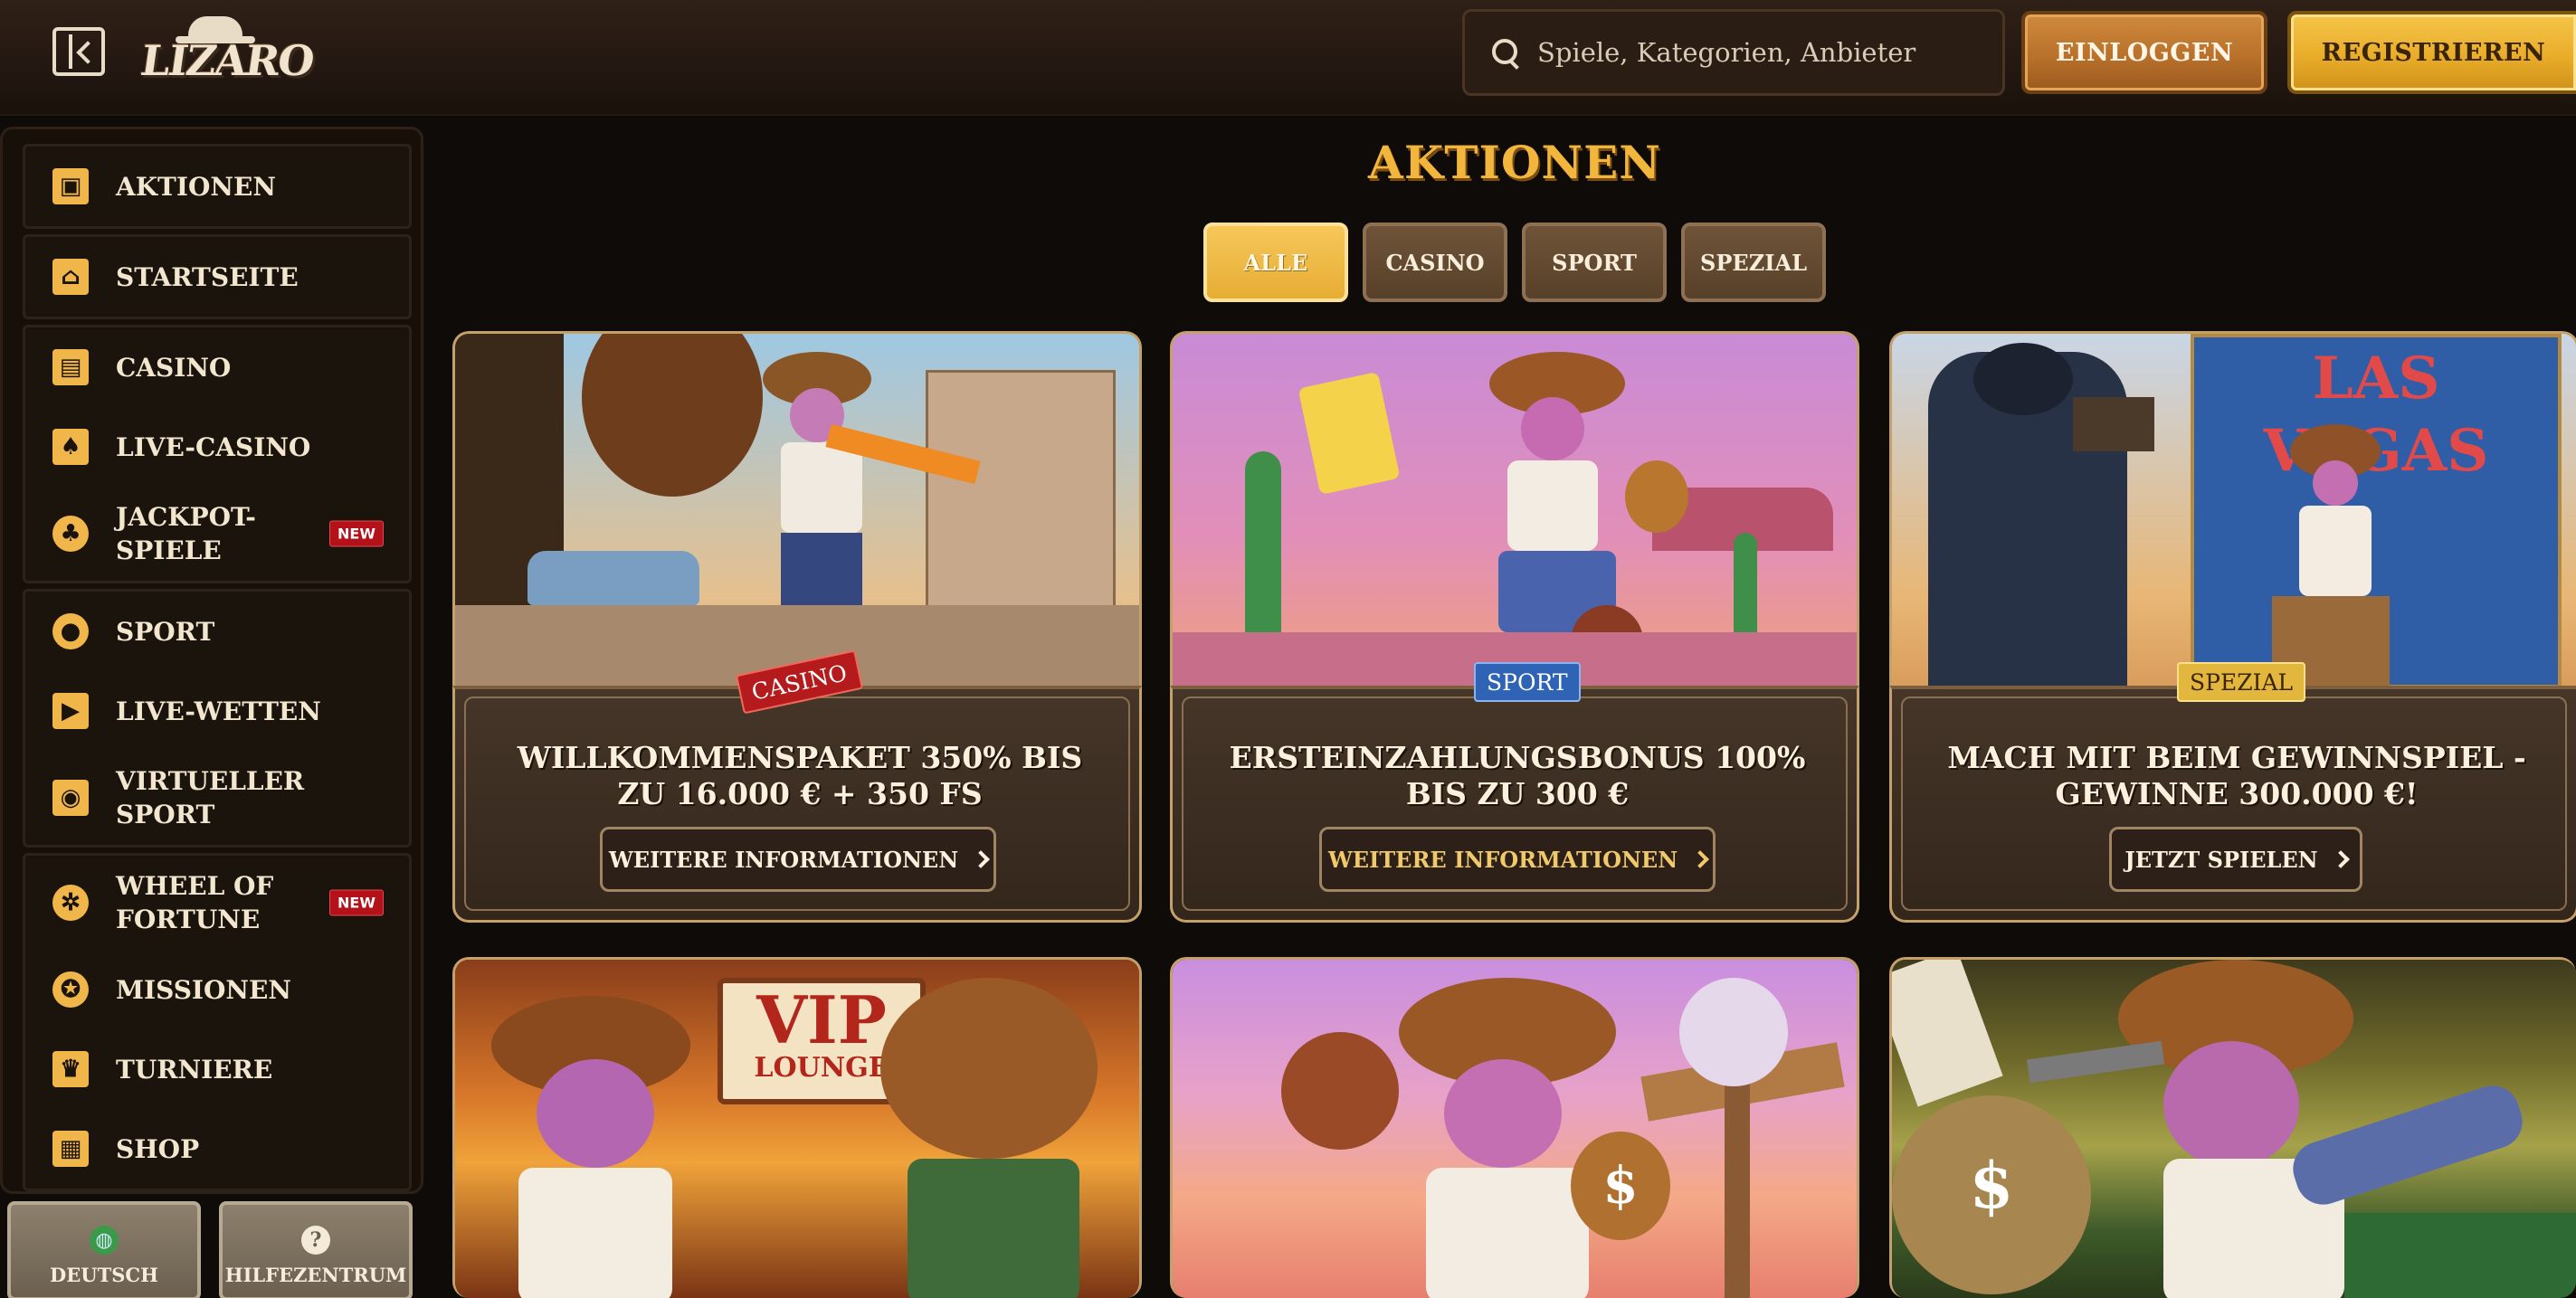  I want to click on sidebar-item-label: MISSIONEN, so click(203, 989).